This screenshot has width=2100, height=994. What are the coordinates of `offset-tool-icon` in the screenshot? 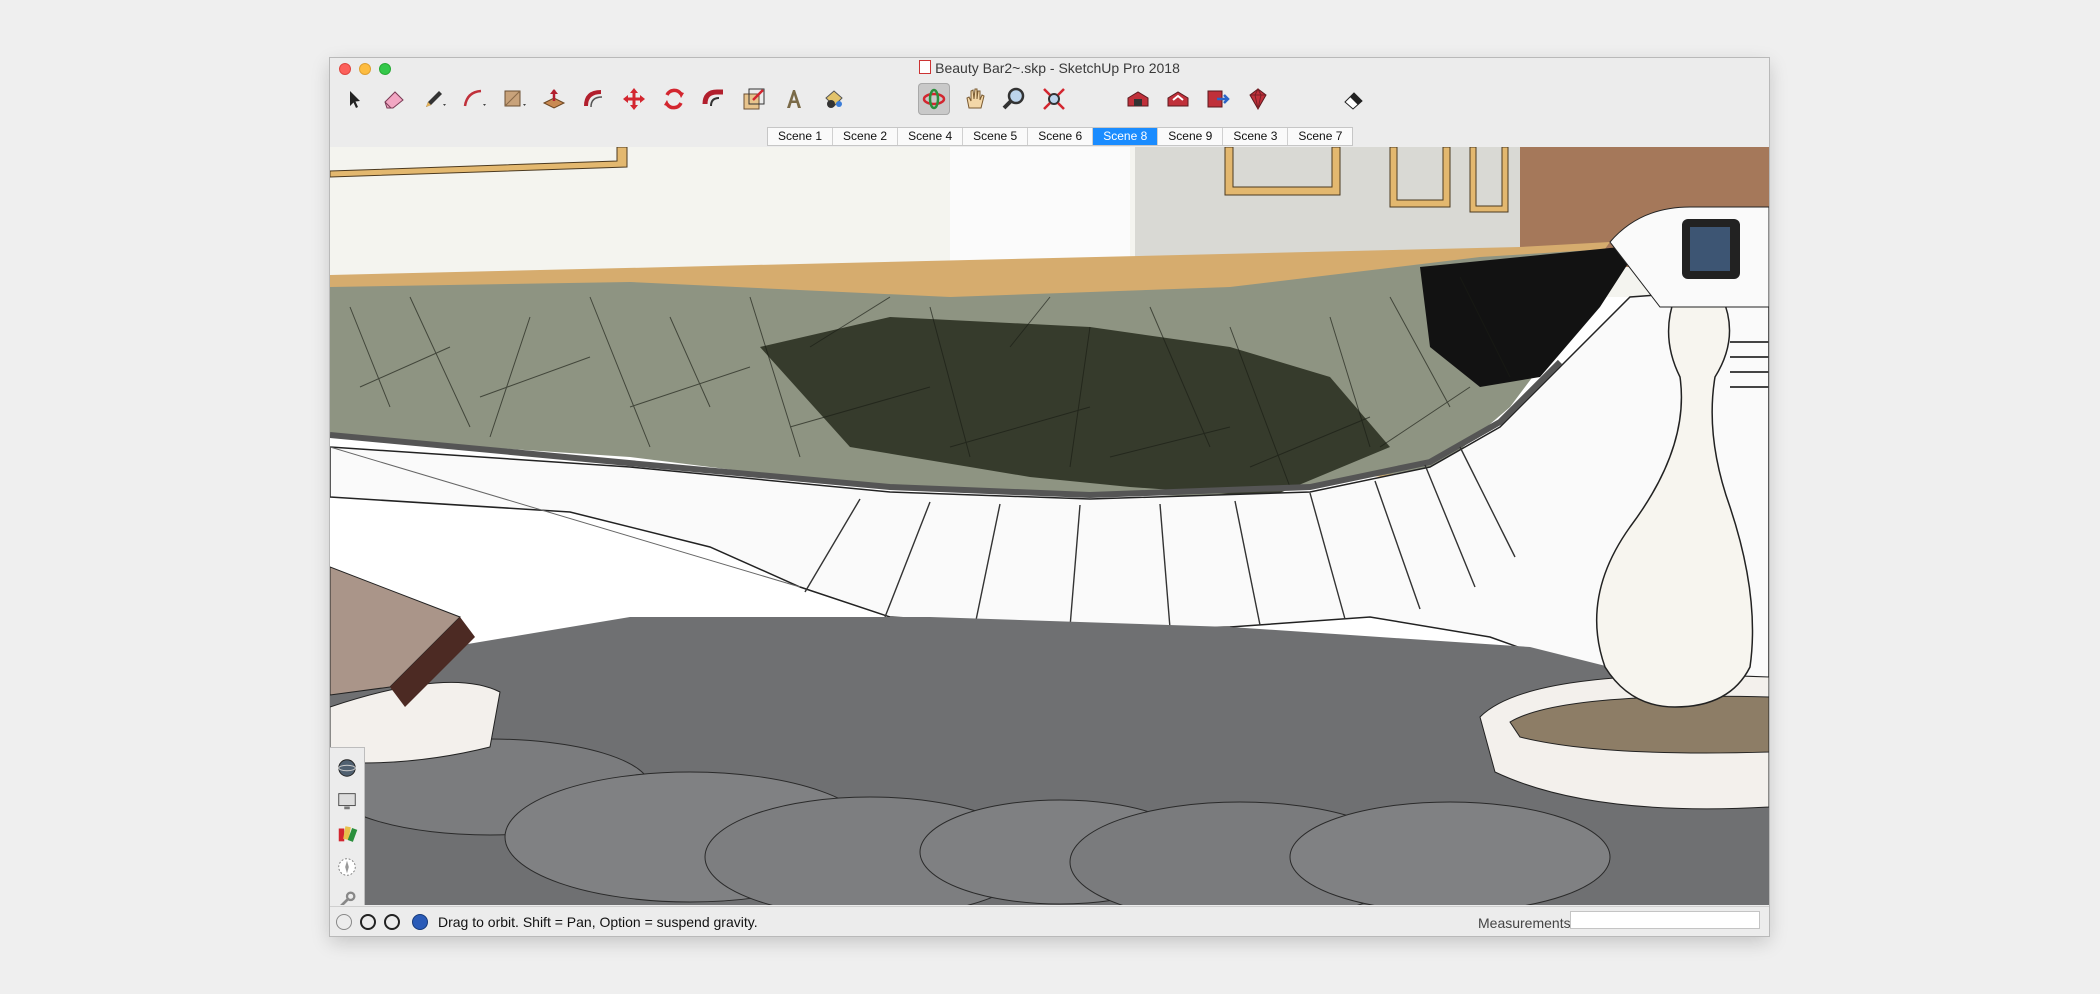 It's located at (594, 99).